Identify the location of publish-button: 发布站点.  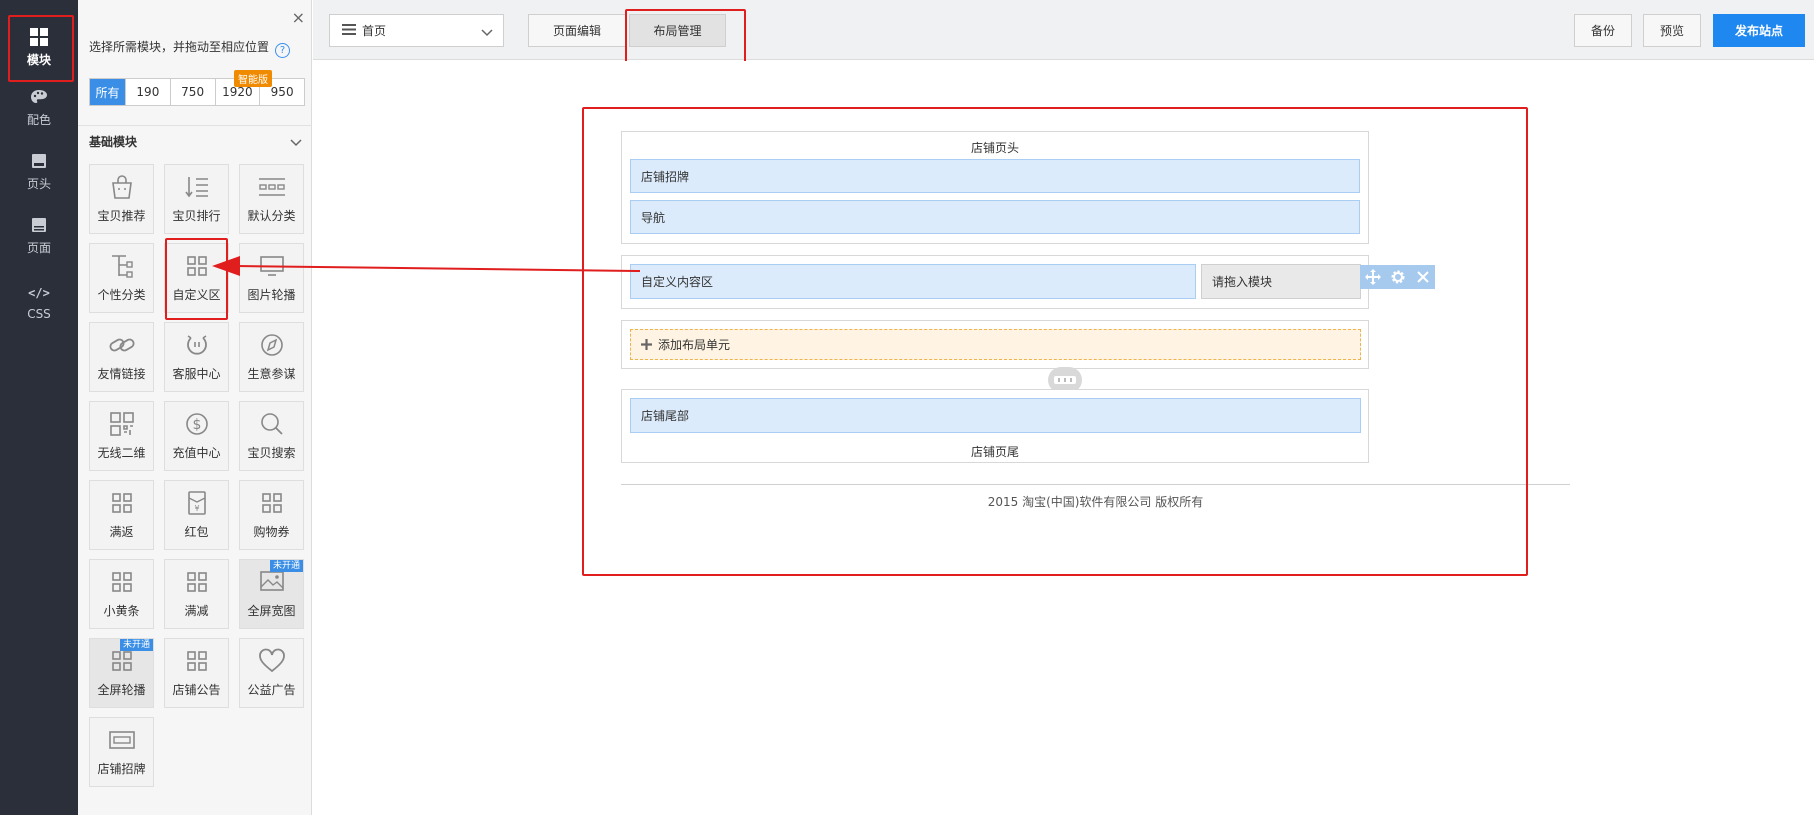
(1759, 30).